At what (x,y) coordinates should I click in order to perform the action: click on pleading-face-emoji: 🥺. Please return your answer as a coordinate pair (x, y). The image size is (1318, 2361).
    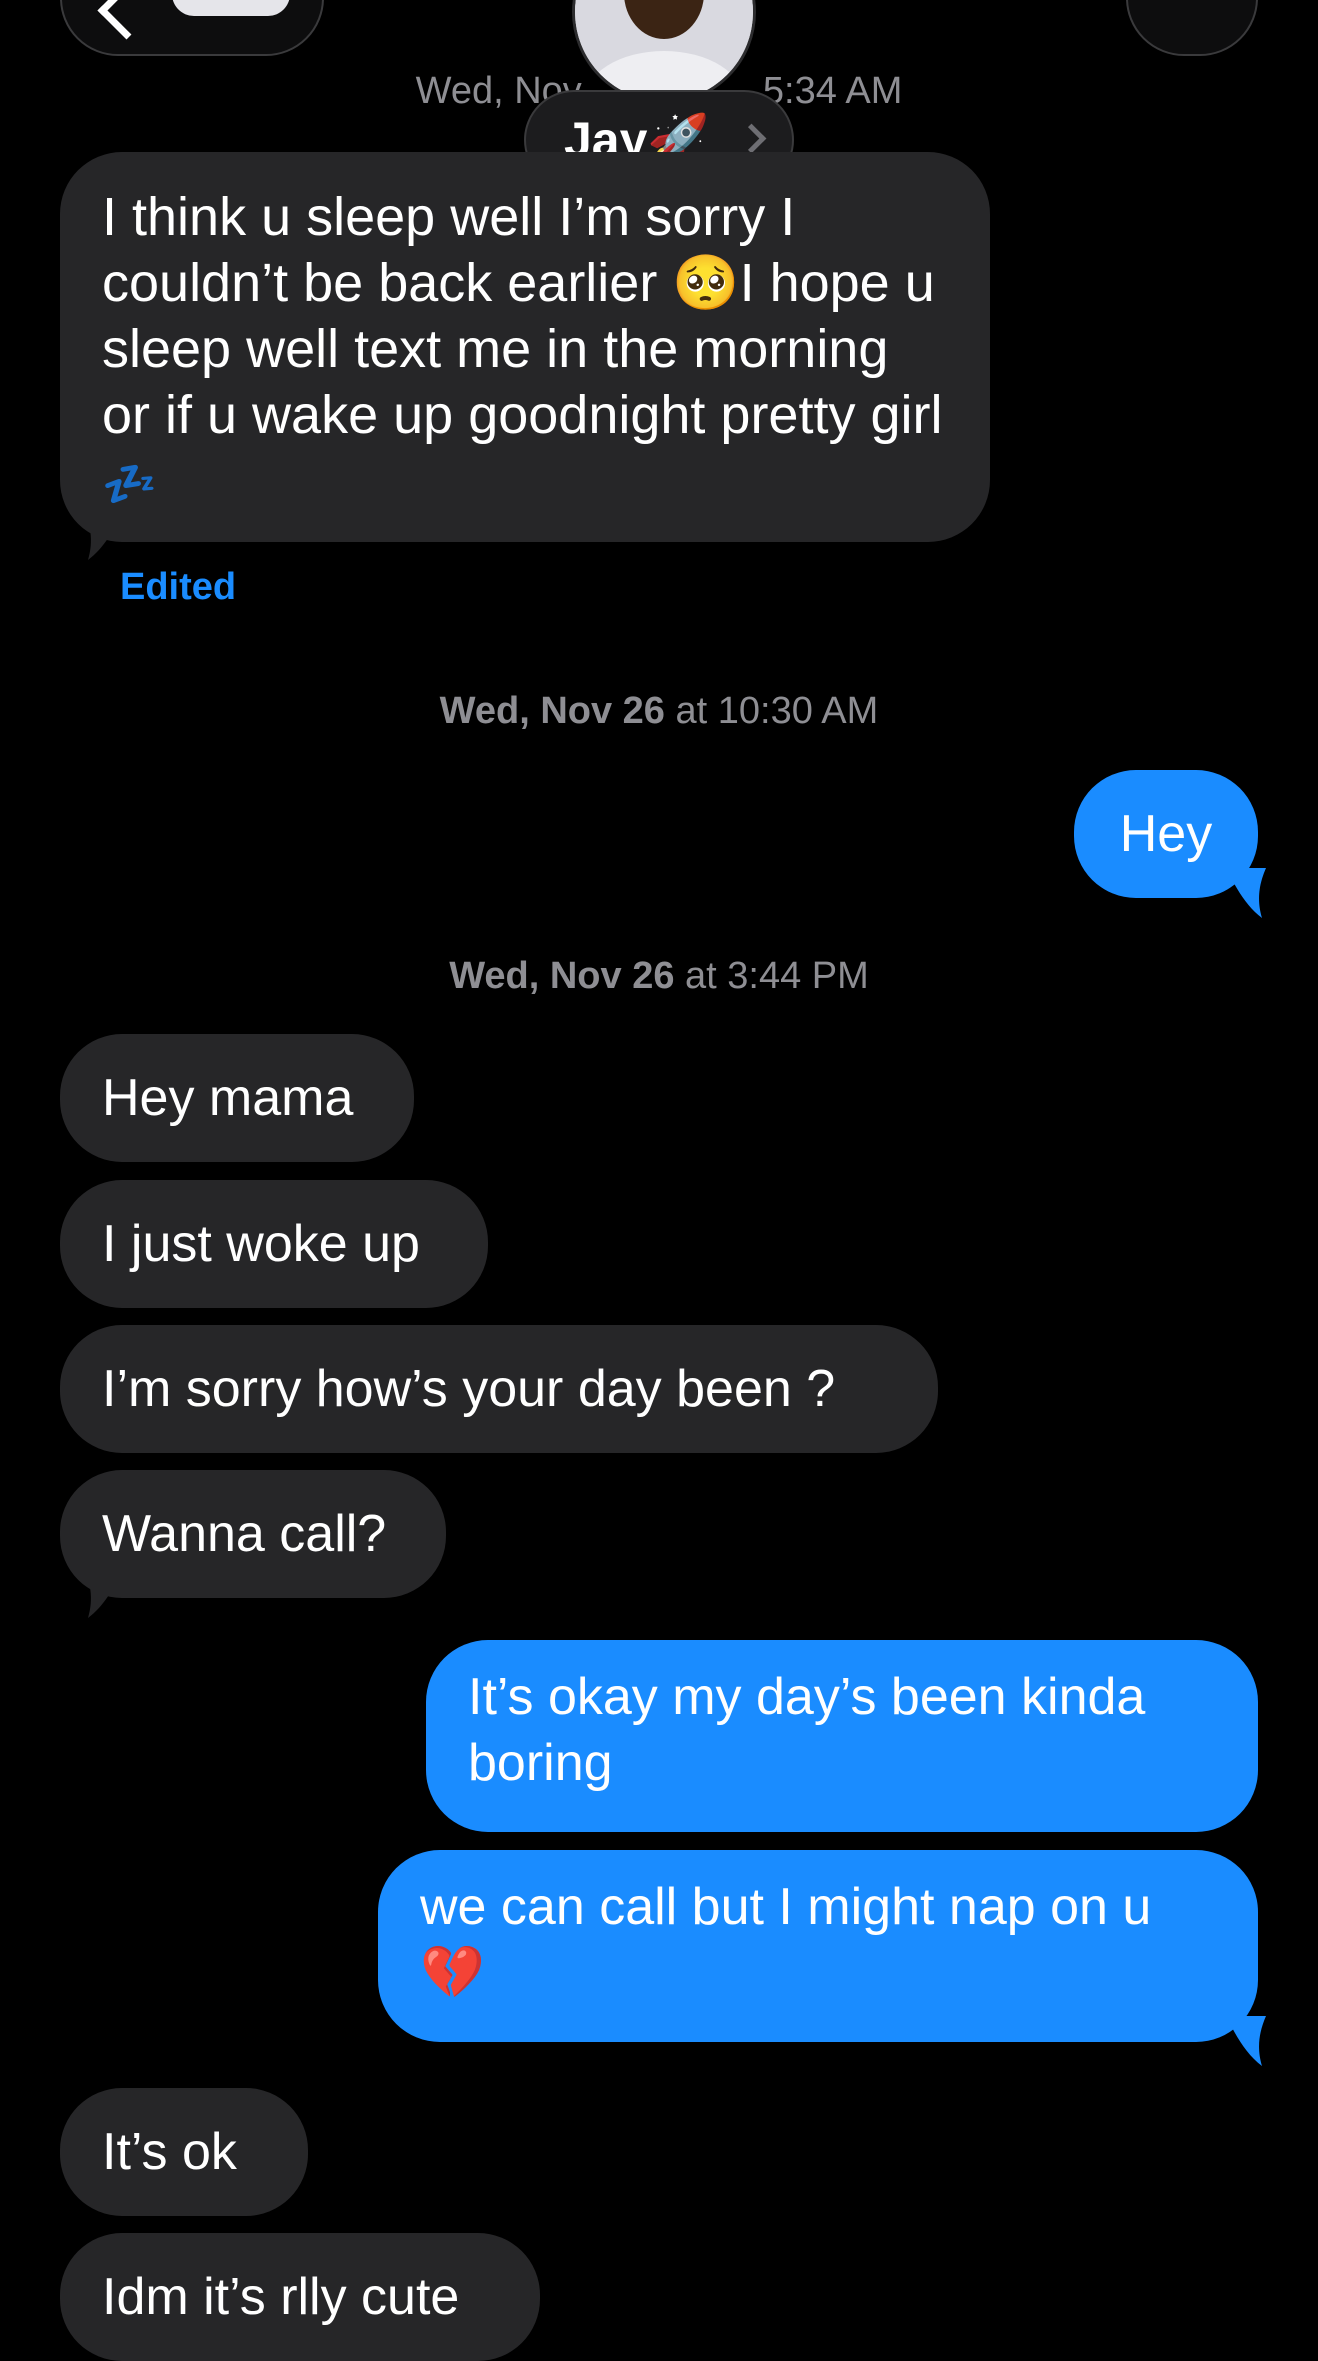
    Looking at the image, I should click on (706, 282).